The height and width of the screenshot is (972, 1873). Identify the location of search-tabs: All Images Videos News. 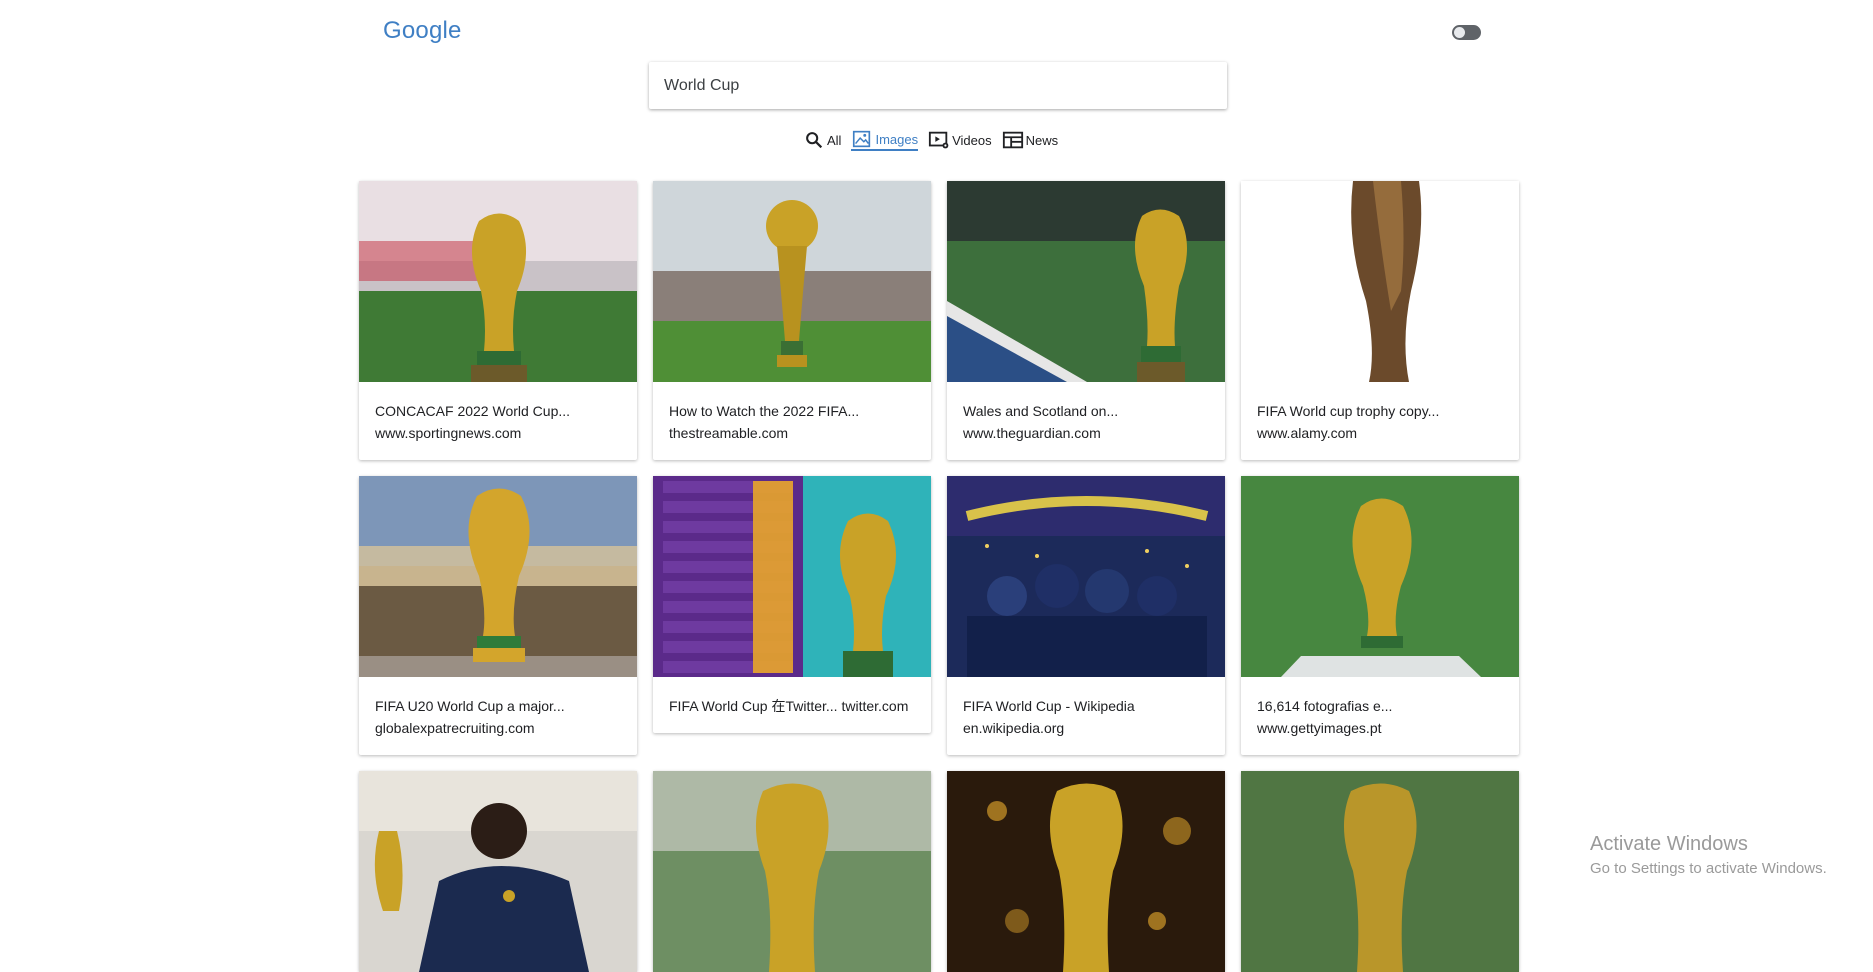
(930, 140).